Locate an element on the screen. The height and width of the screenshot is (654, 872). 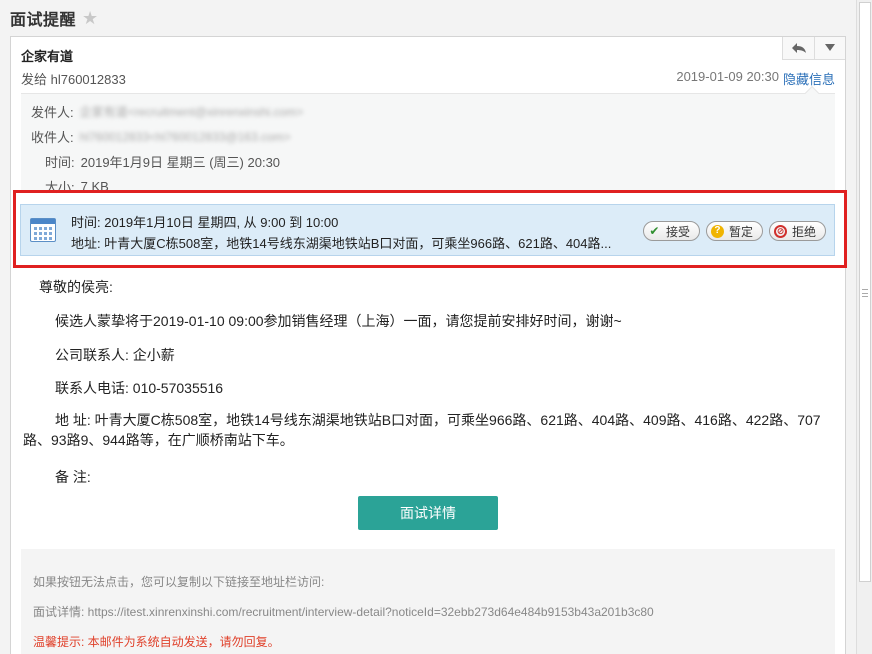
reply-button is located at coordinates (798, 48).